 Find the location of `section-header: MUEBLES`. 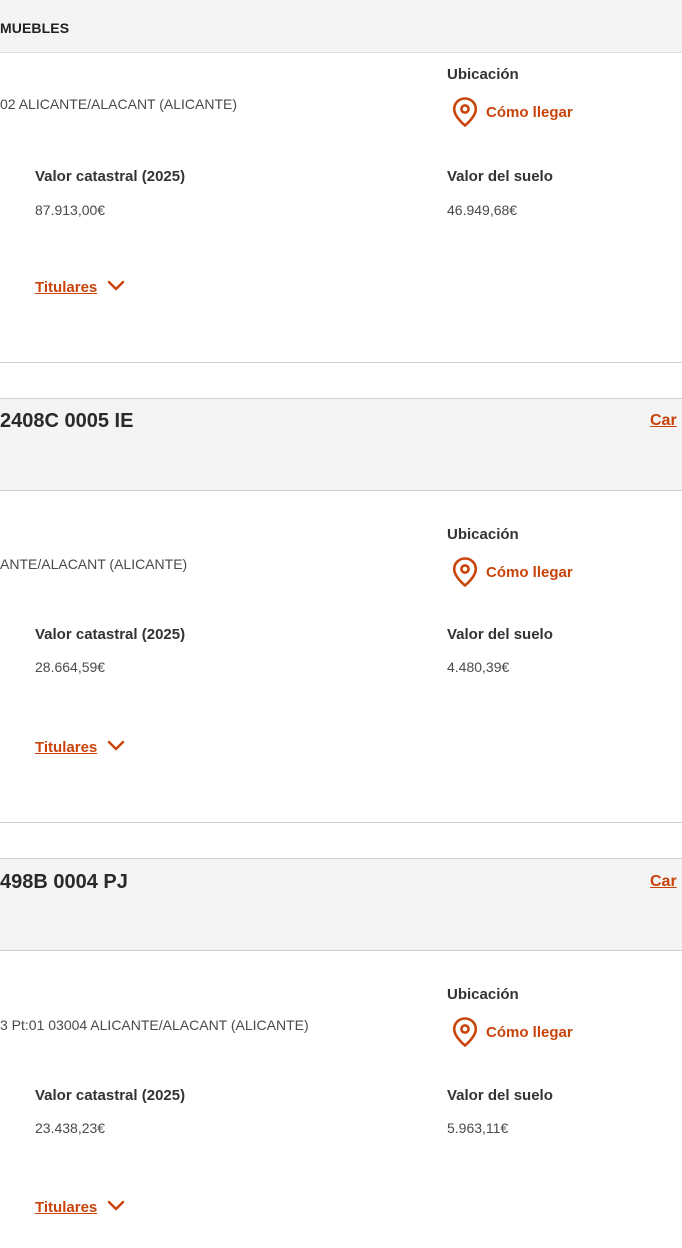

section-header: MUEBLES is located at coordinates (341, 26).